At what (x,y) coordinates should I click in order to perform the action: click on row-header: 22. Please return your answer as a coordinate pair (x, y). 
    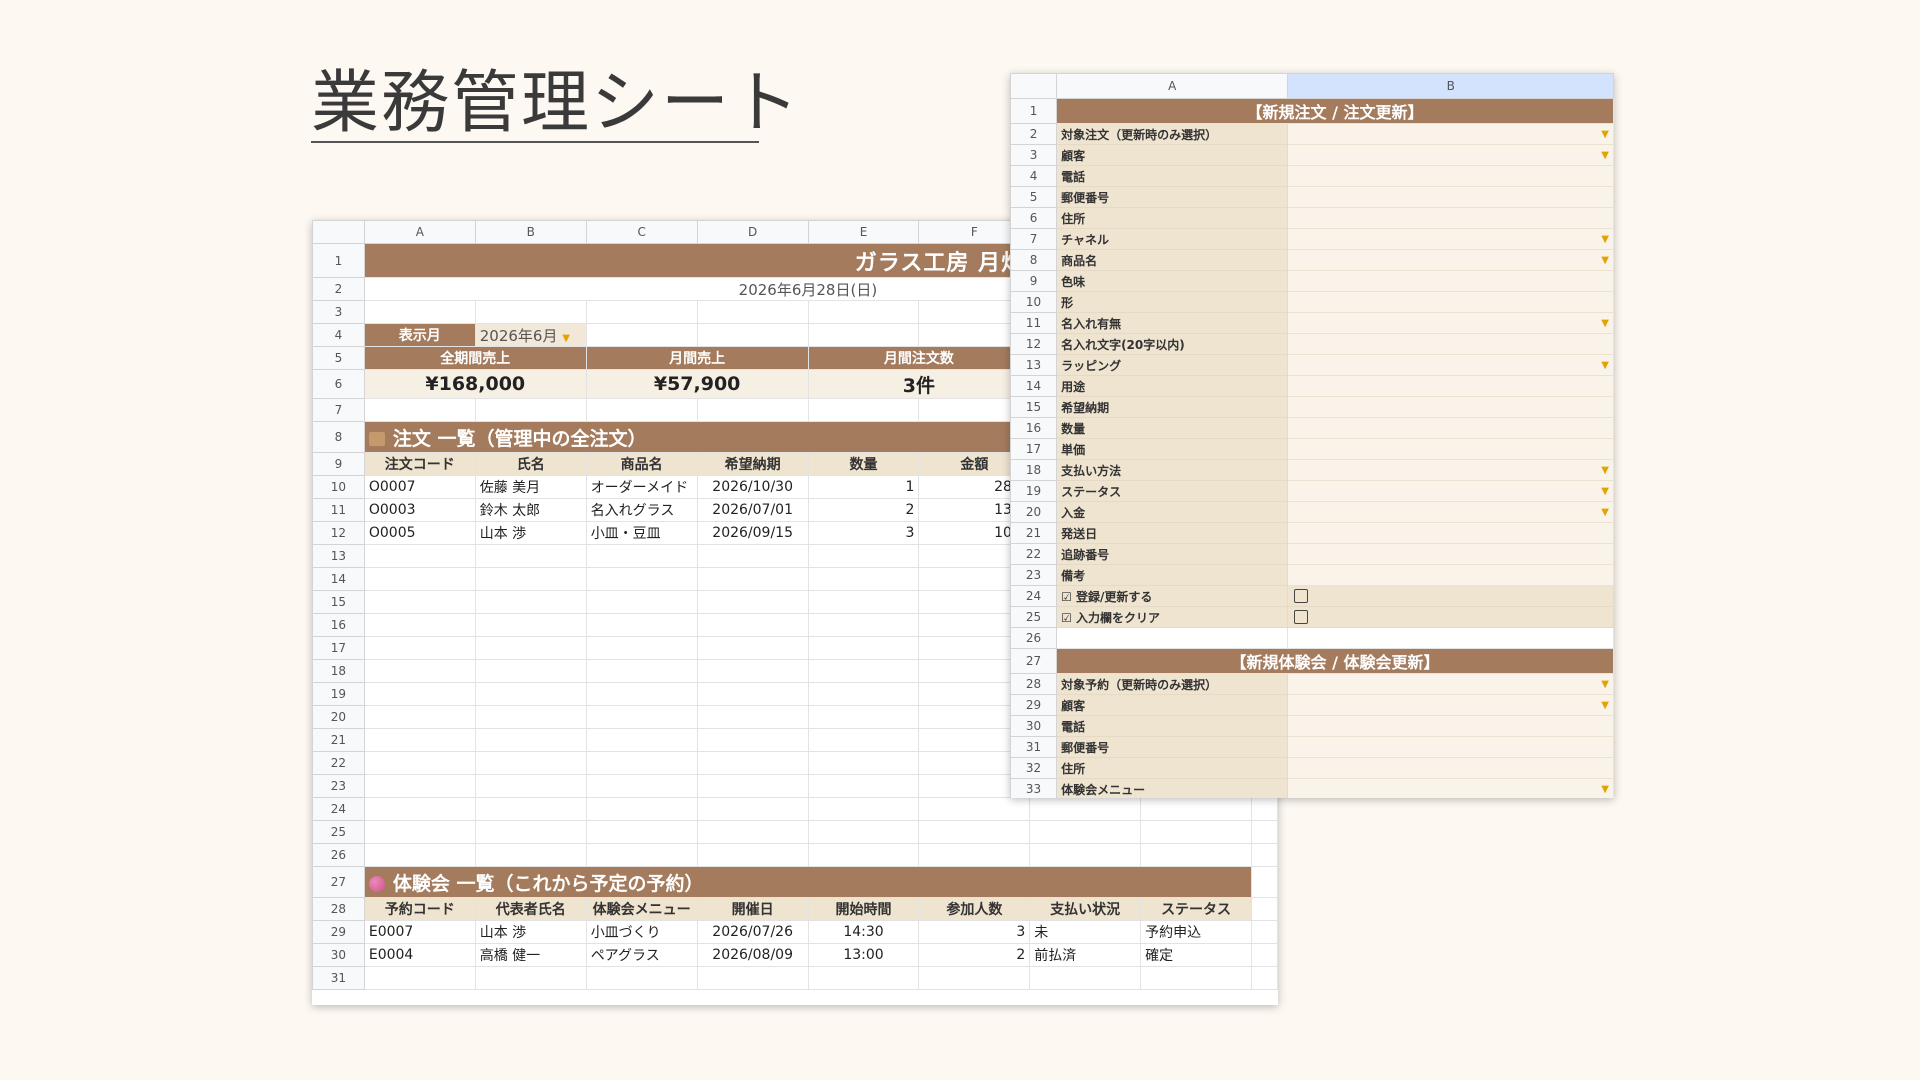
    Looking at the image, I should click on (1034, 554).